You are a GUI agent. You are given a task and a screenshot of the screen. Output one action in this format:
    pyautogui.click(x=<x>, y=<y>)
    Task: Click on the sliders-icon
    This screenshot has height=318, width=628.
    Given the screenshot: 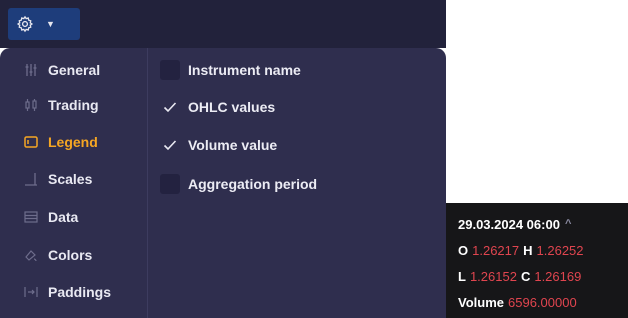 What is the action you would take?
    pyautogui.click(x=31, y=70)
    